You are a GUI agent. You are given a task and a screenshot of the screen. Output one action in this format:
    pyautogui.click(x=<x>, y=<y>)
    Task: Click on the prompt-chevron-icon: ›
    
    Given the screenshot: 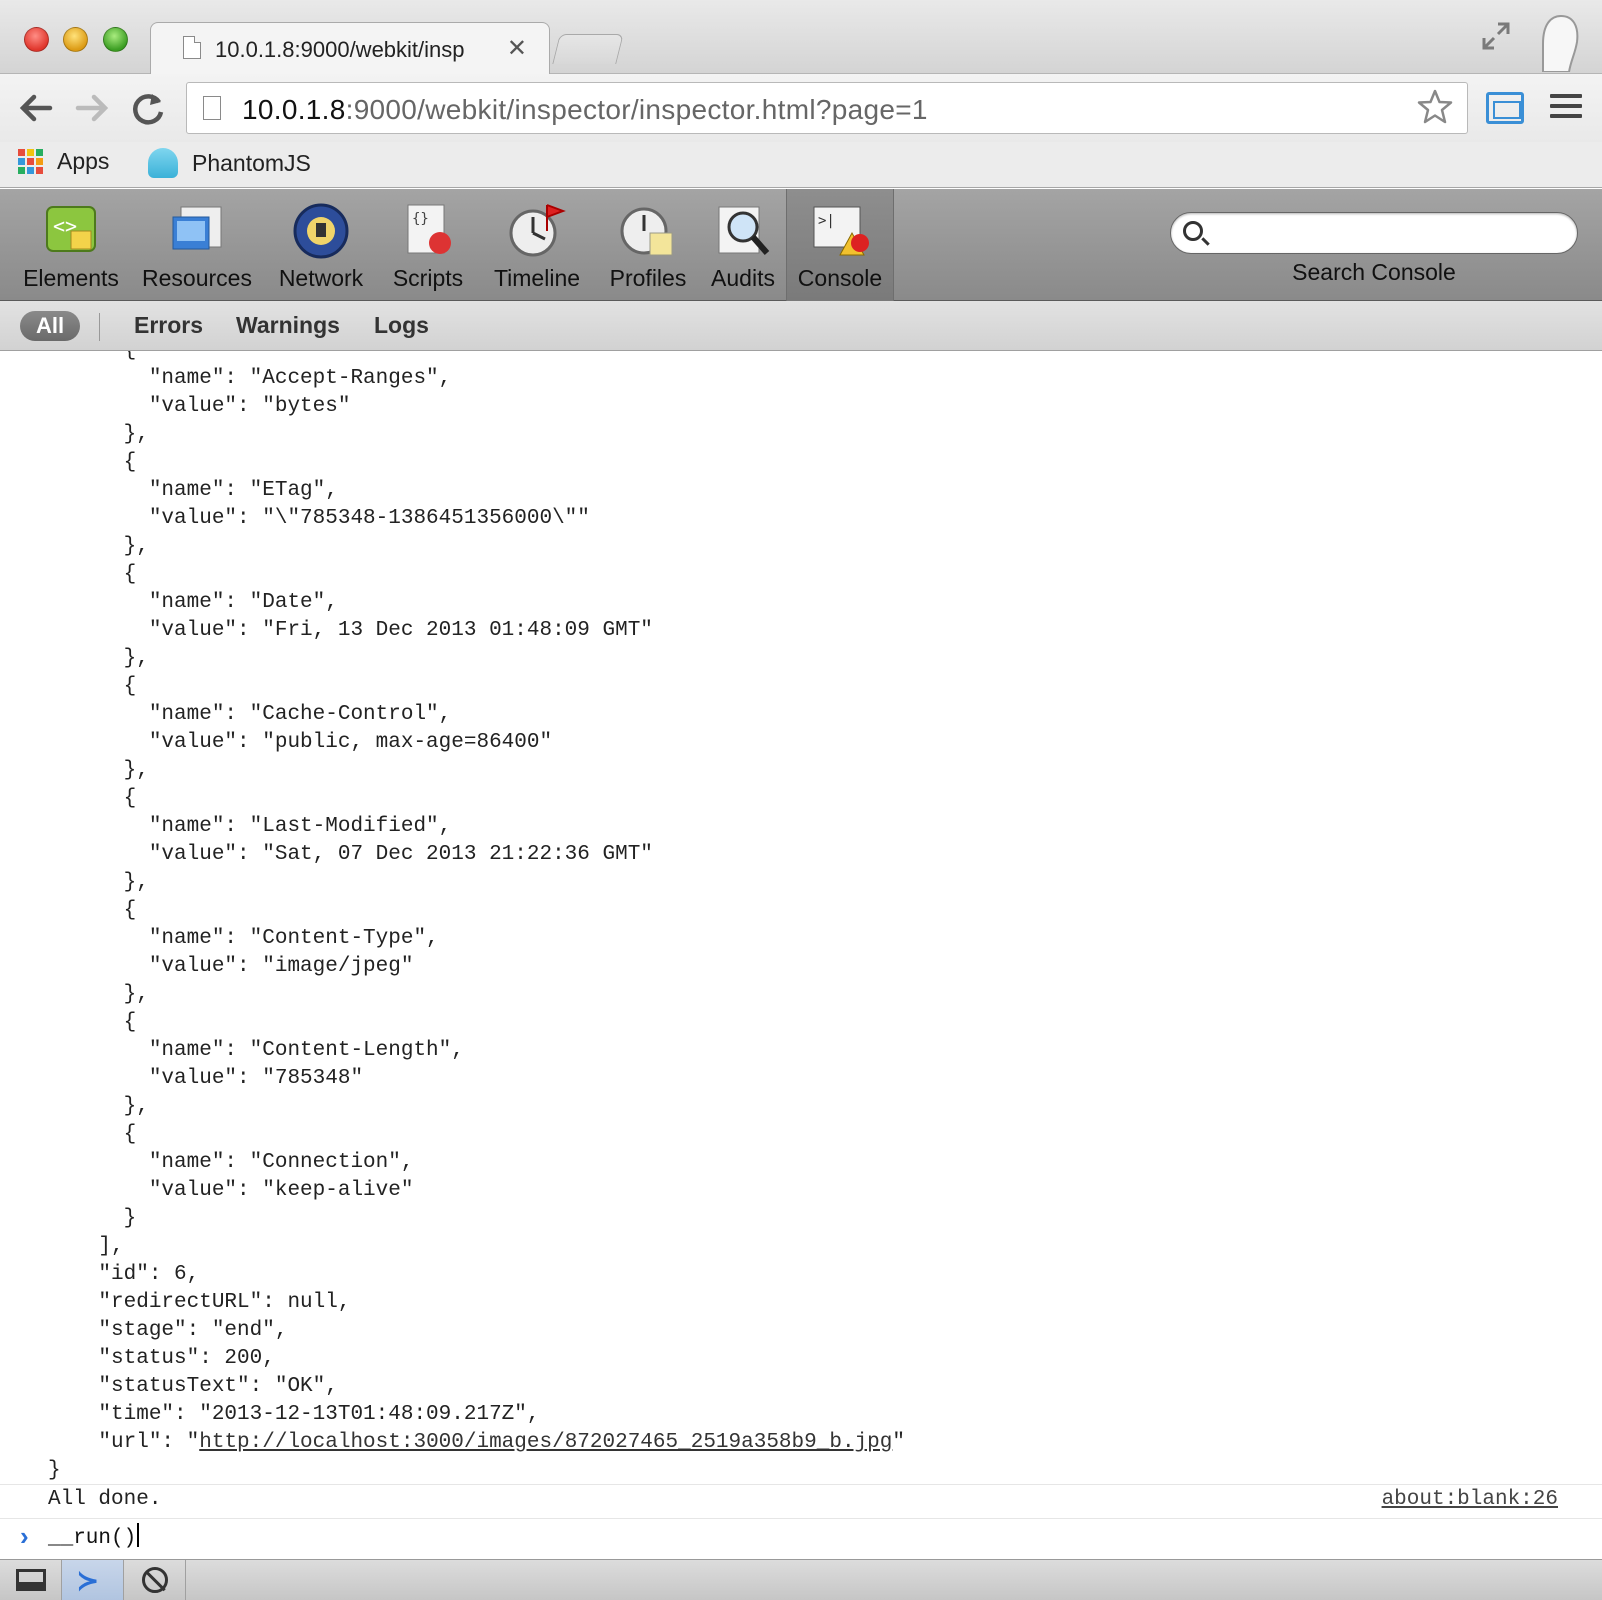 What is the action you would take?
    pyautogui.click(x=24, y=1536)
    